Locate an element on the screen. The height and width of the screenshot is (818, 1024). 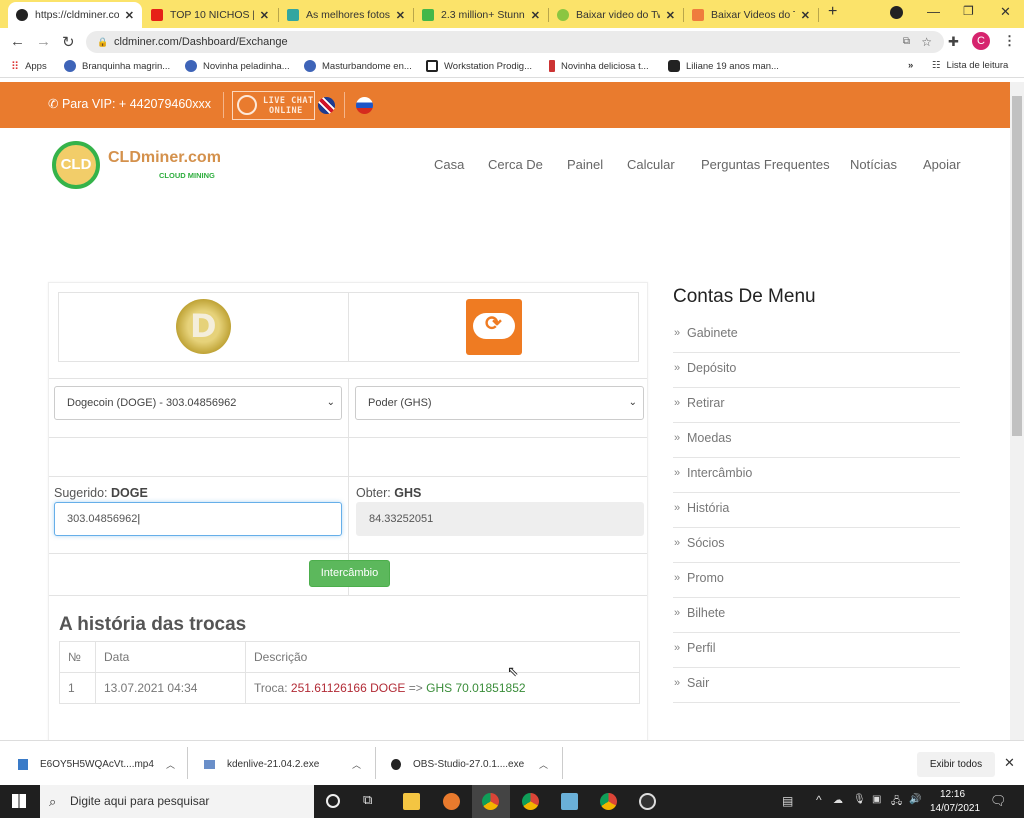
cld-coin-logo-icon: CLD is located at coordinates (76, 165).